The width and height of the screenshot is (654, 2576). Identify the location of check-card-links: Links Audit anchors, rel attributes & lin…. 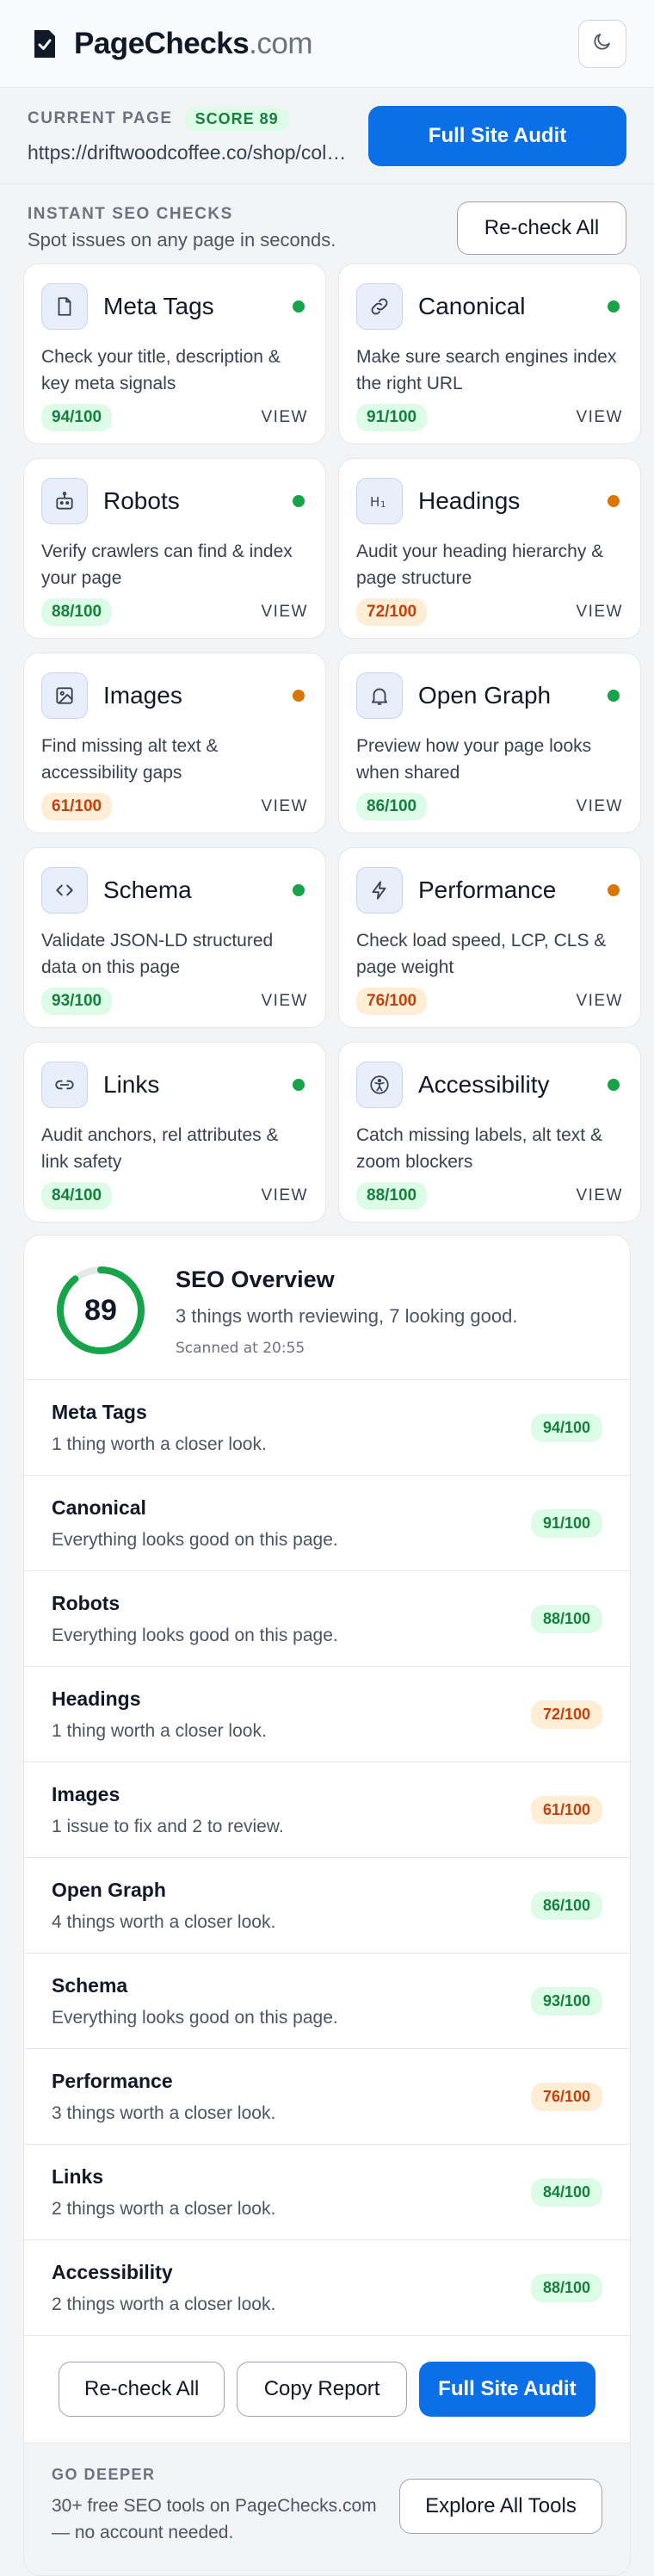
(174, 1132).